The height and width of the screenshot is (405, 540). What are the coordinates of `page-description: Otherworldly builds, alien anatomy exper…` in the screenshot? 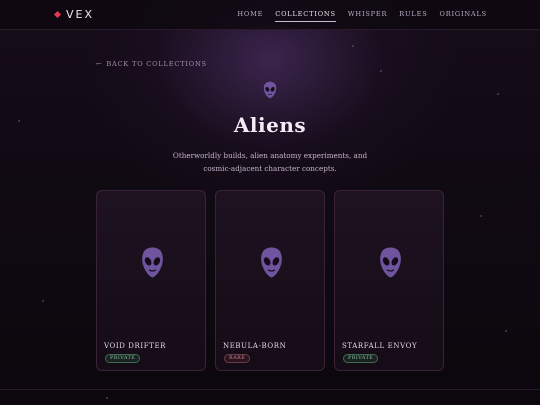 It's located at (270, 162).